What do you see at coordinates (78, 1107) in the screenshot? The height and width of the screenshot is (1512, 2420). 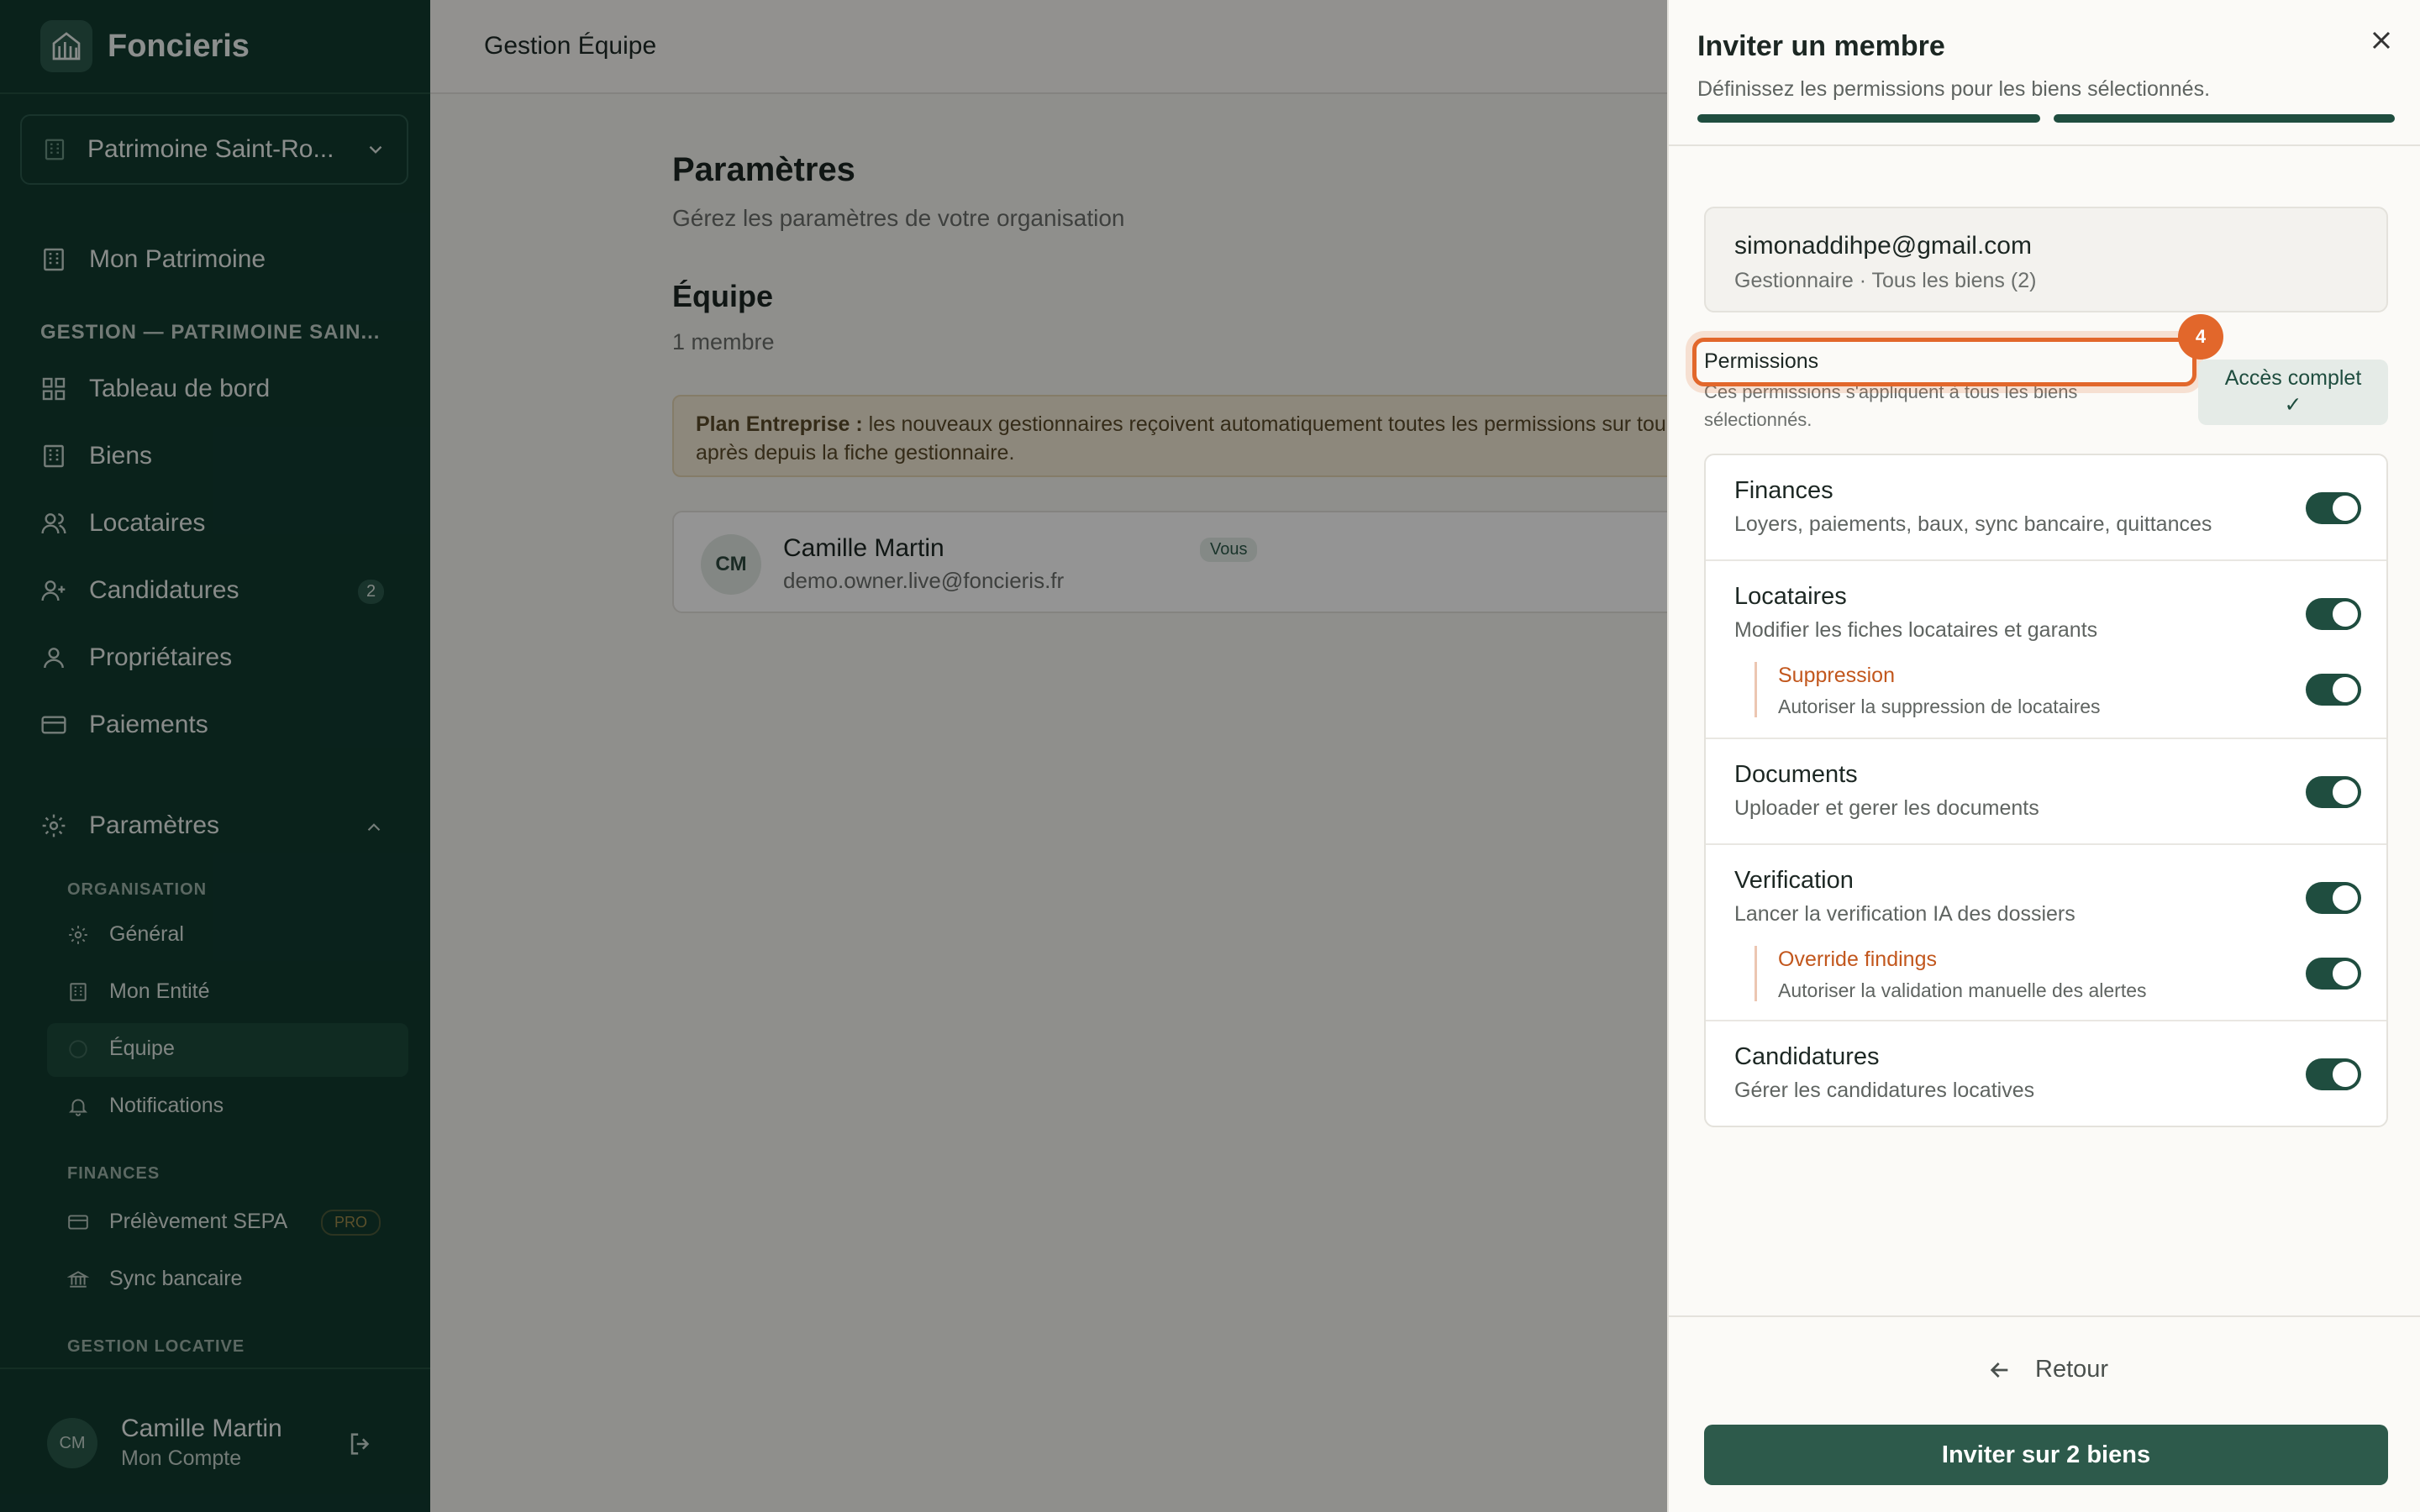 I see `bell-icon` at bounding box center [78, 1107].